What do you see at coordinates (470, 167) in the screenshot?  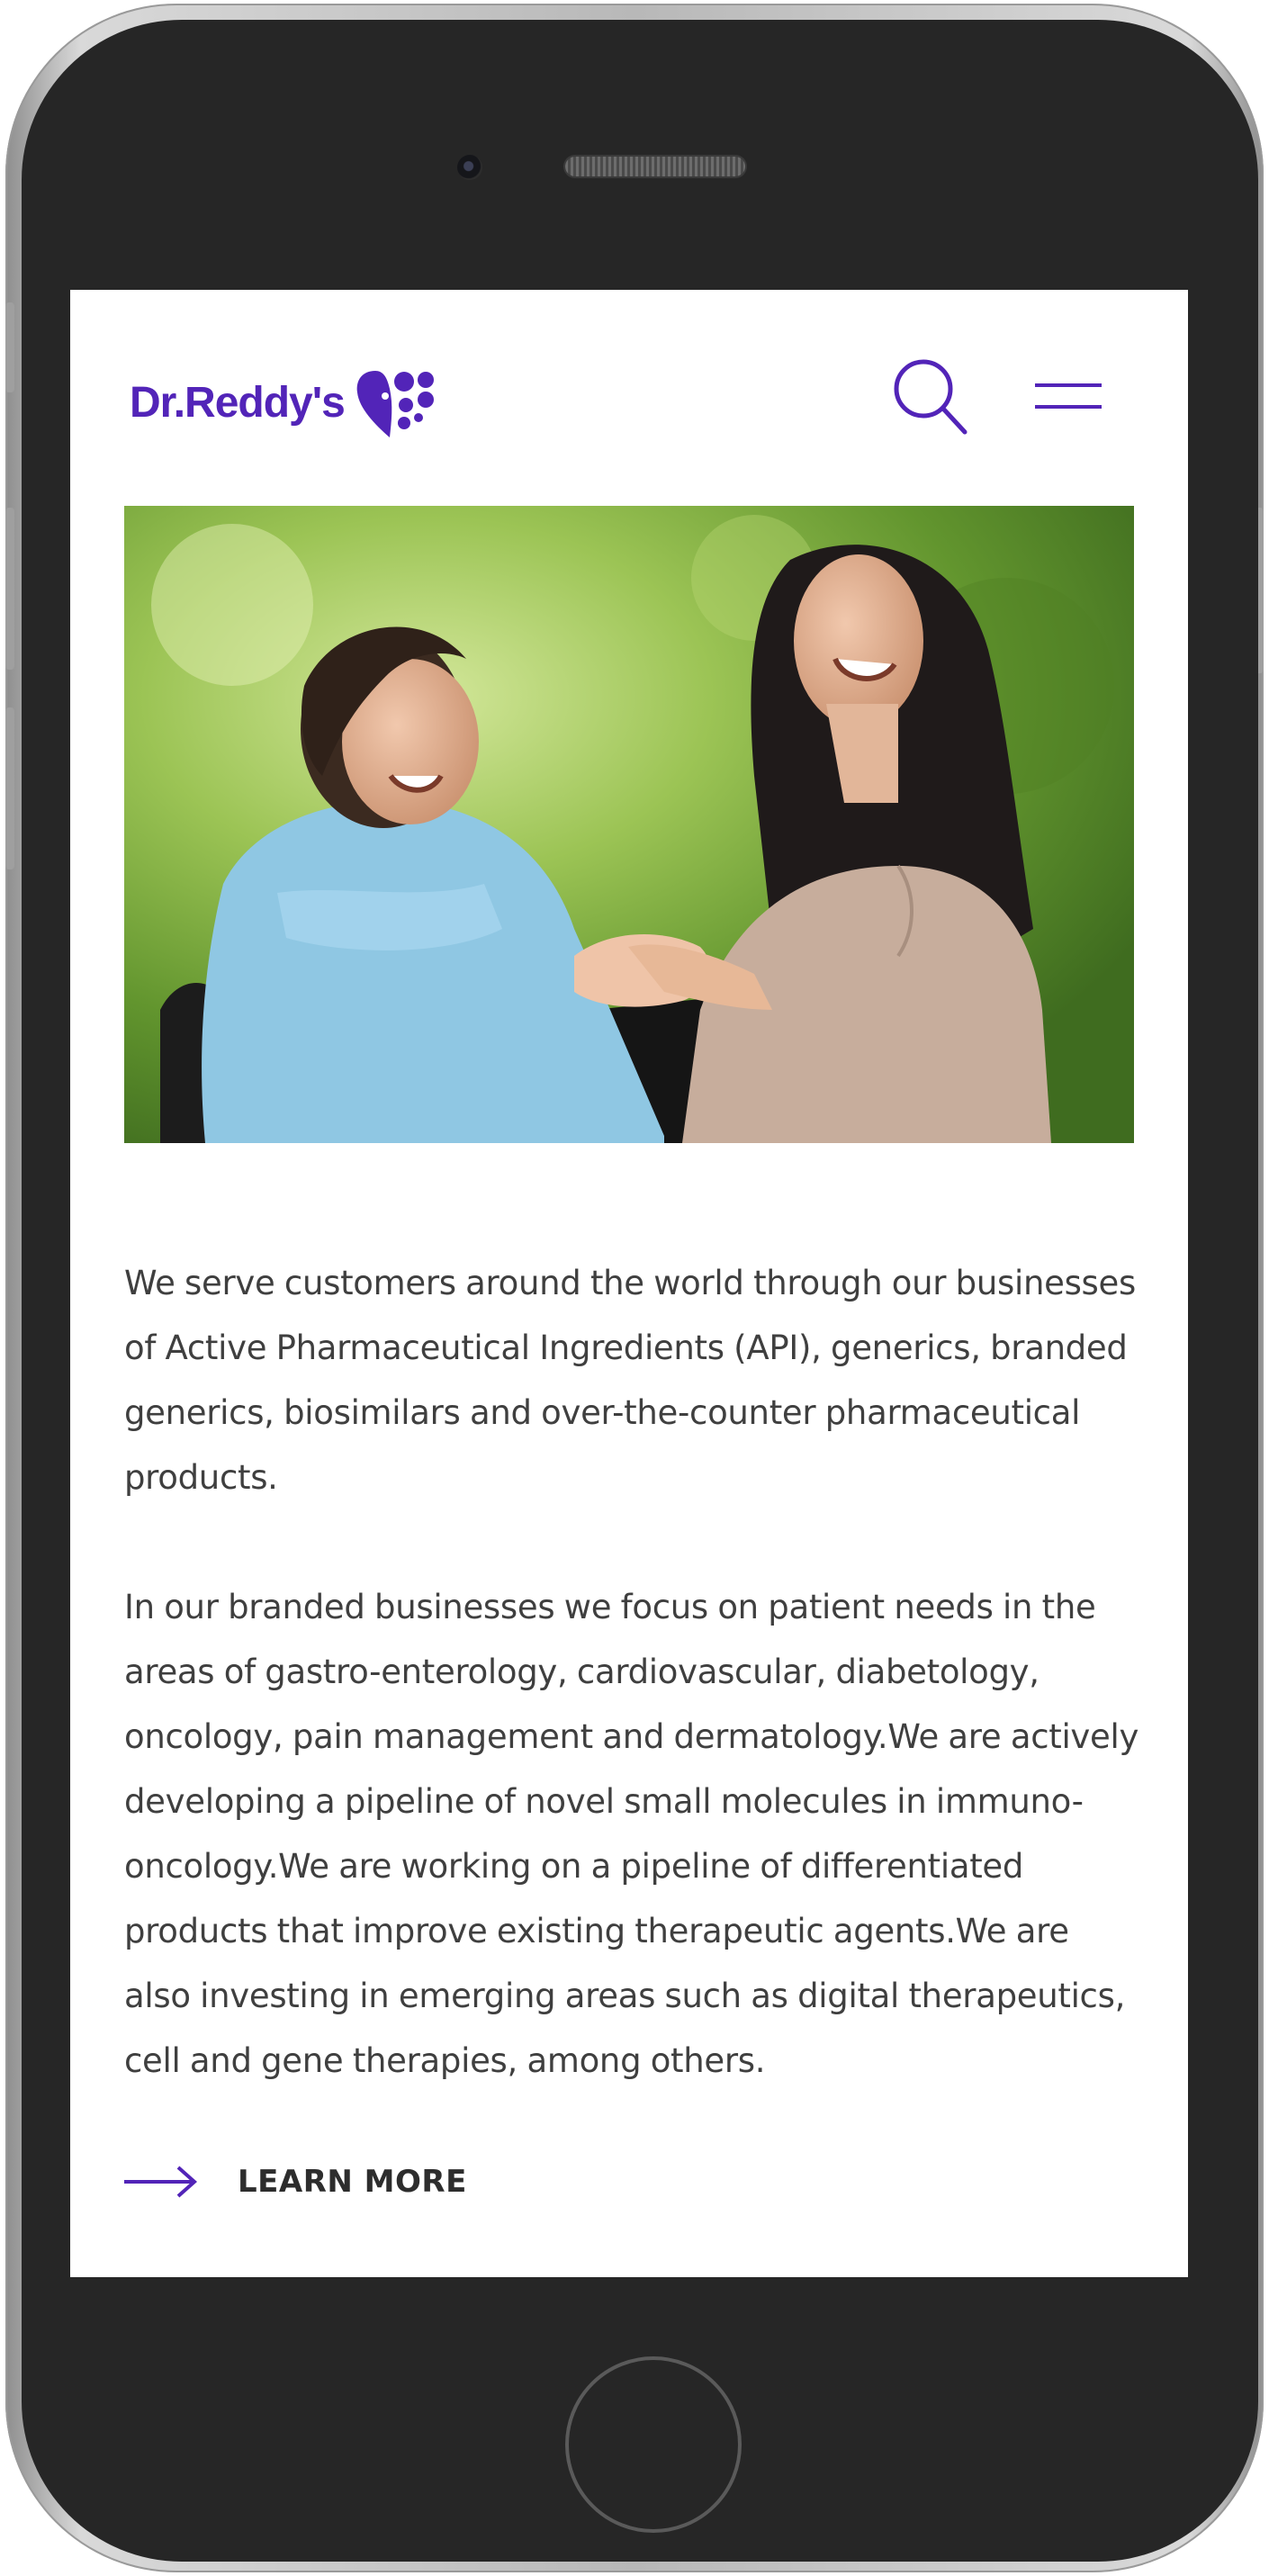 I see `front-camera` at bounding box center [470, 167].